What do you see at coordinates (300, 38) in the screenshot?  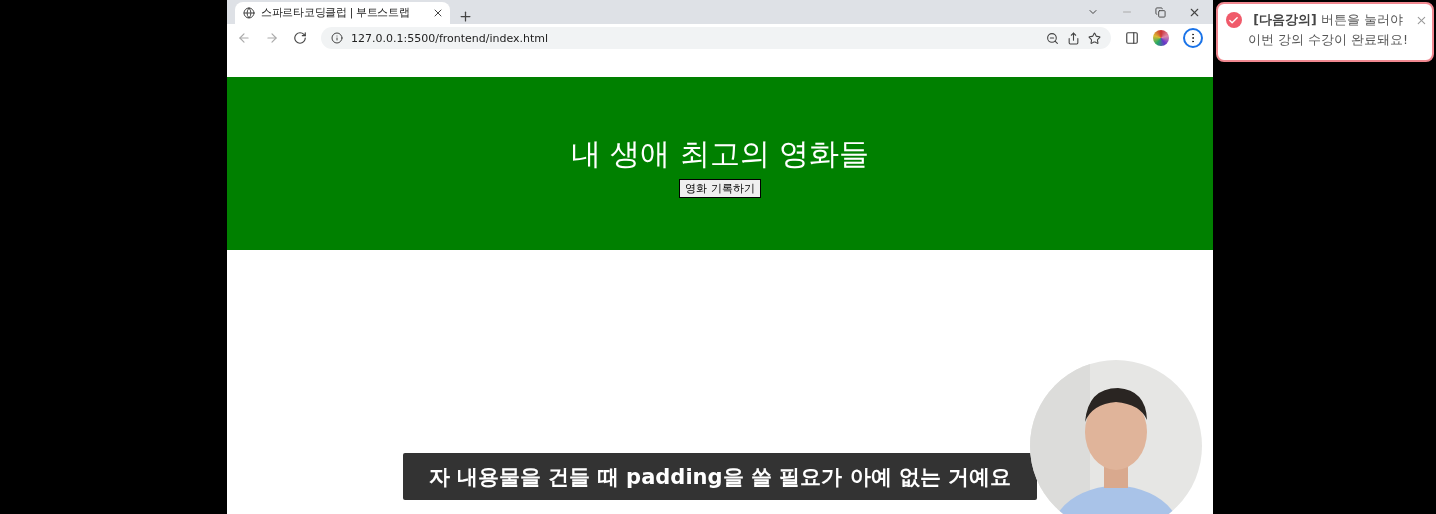 I see `reload-icon` at bounding box center [300, 38].